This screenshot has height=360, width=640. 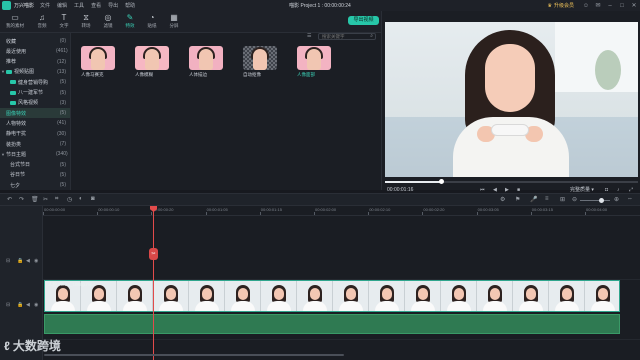 I want to click on menu-edit: 编辑, so click(x=62, y=5).